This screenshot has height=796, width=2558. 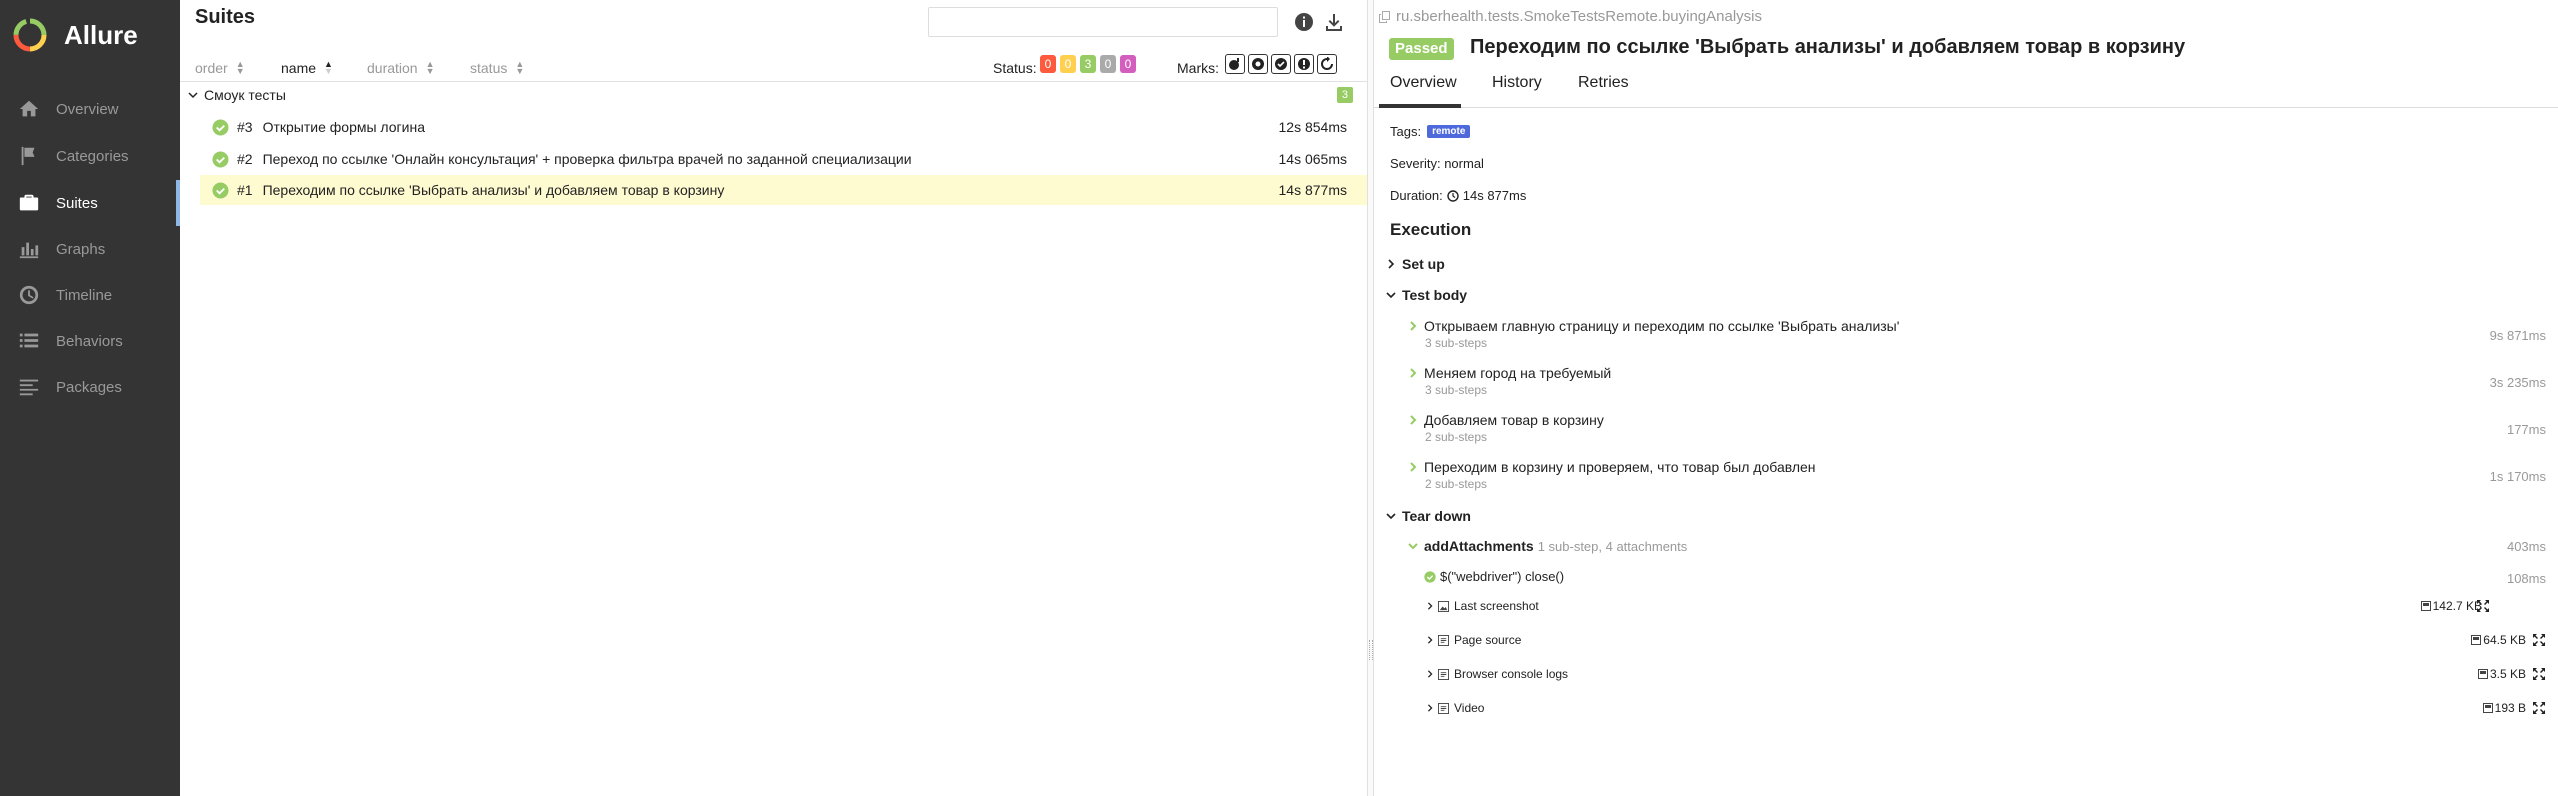 I want to click on mark-flaky-button, so click(x=1235, y=64).